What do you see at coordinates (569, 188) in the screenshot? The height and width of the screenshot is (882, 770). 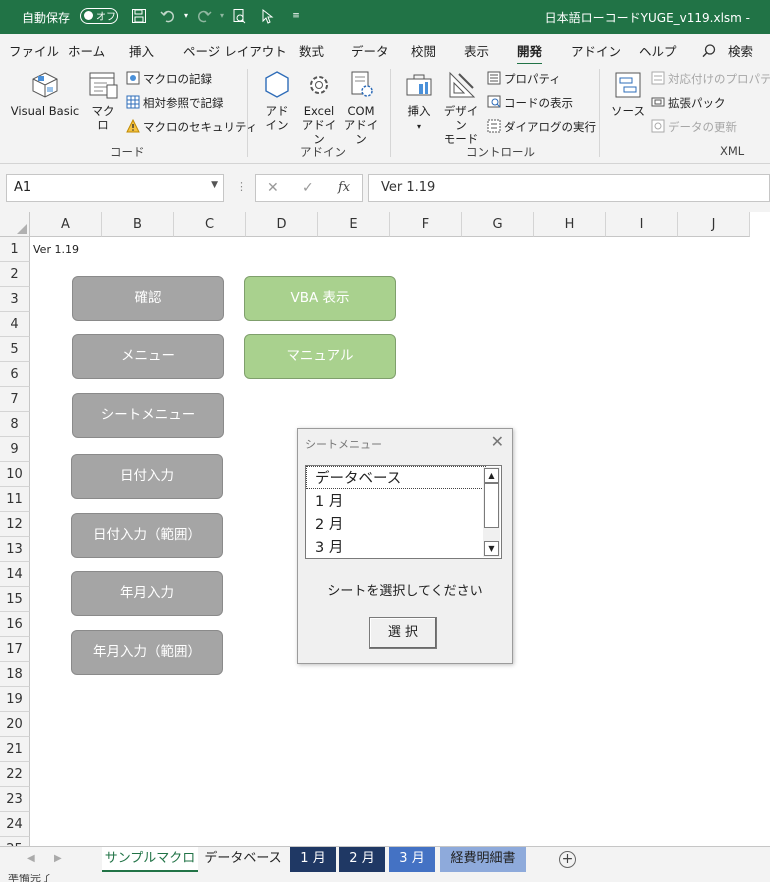 I see `formula-input: Ver 1.19` at bounding box center [569, 188].